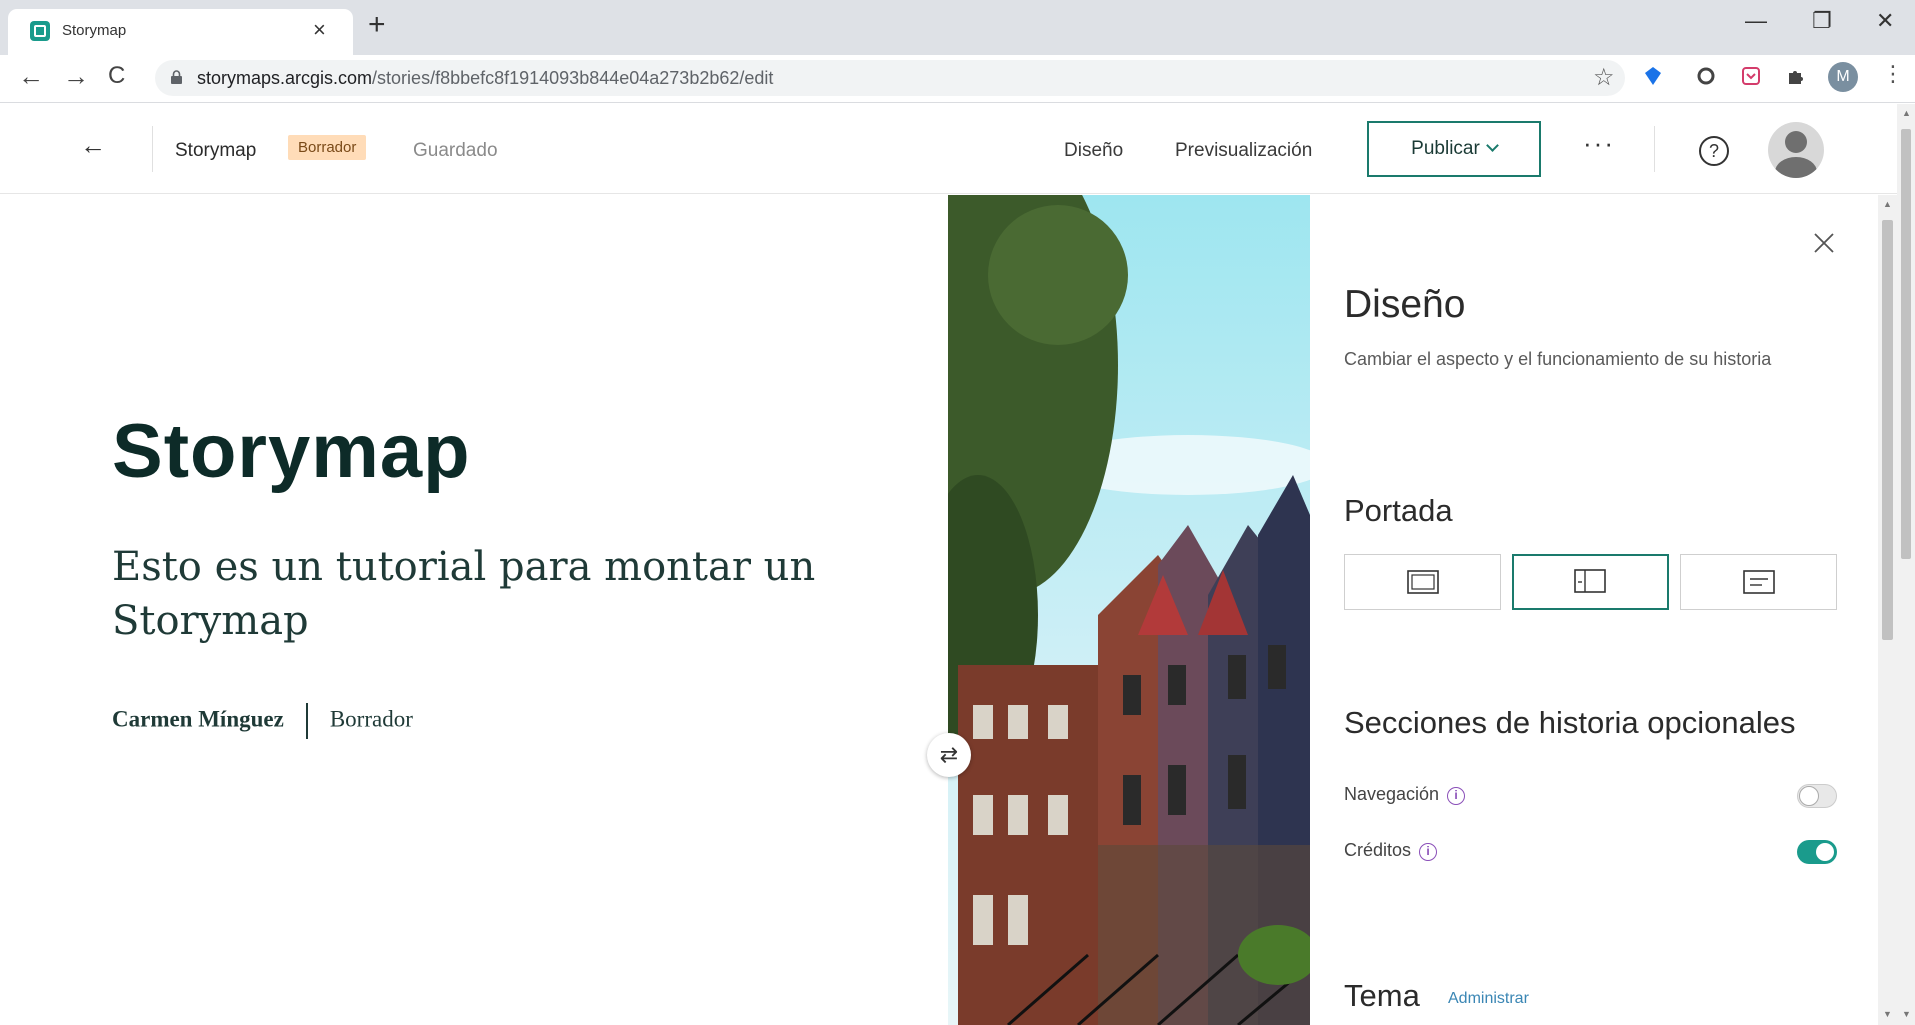 This screenshot has height=1025, width=1915. What do you see at coordinates (1756, 21) in the screenshot?
I see `minimize-button: —` at bounding box center [1756, 21].